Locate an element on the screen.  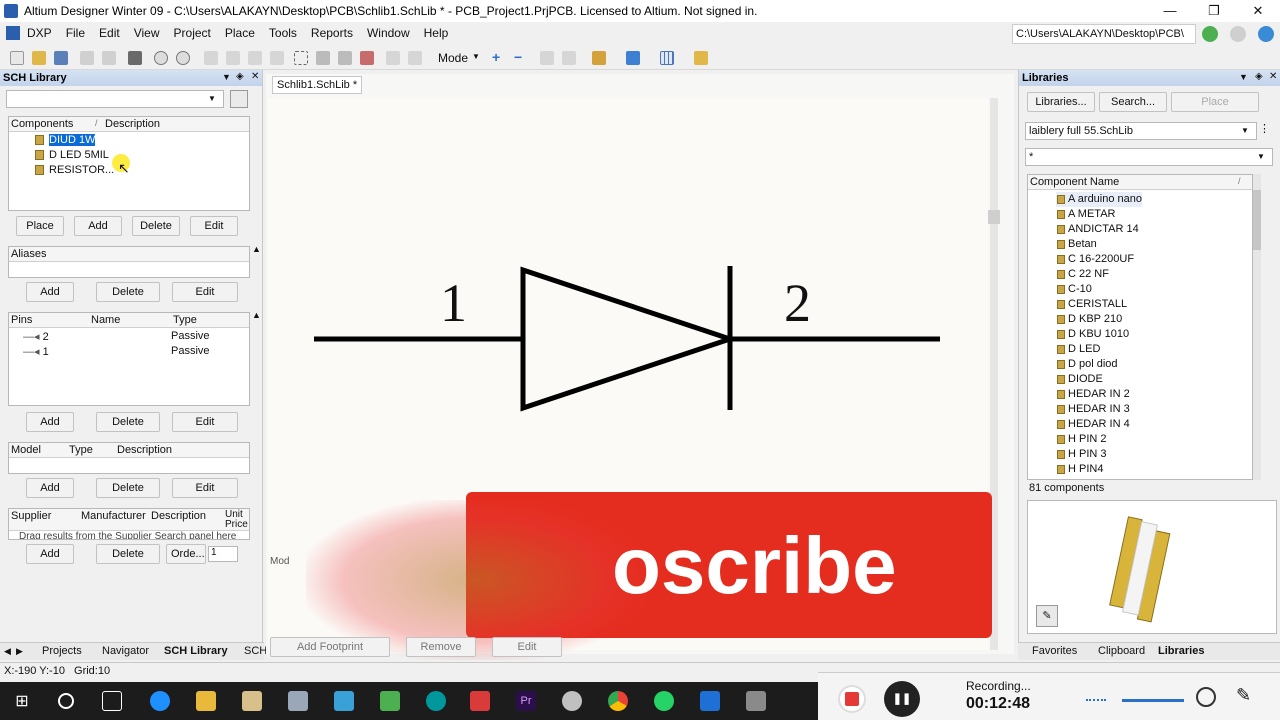
edge-icon is located at coordinates (160, 701).